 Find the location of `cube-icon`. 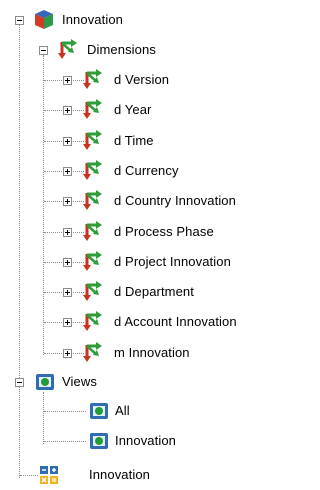

cube-icon is located at coordinates (44, 20).